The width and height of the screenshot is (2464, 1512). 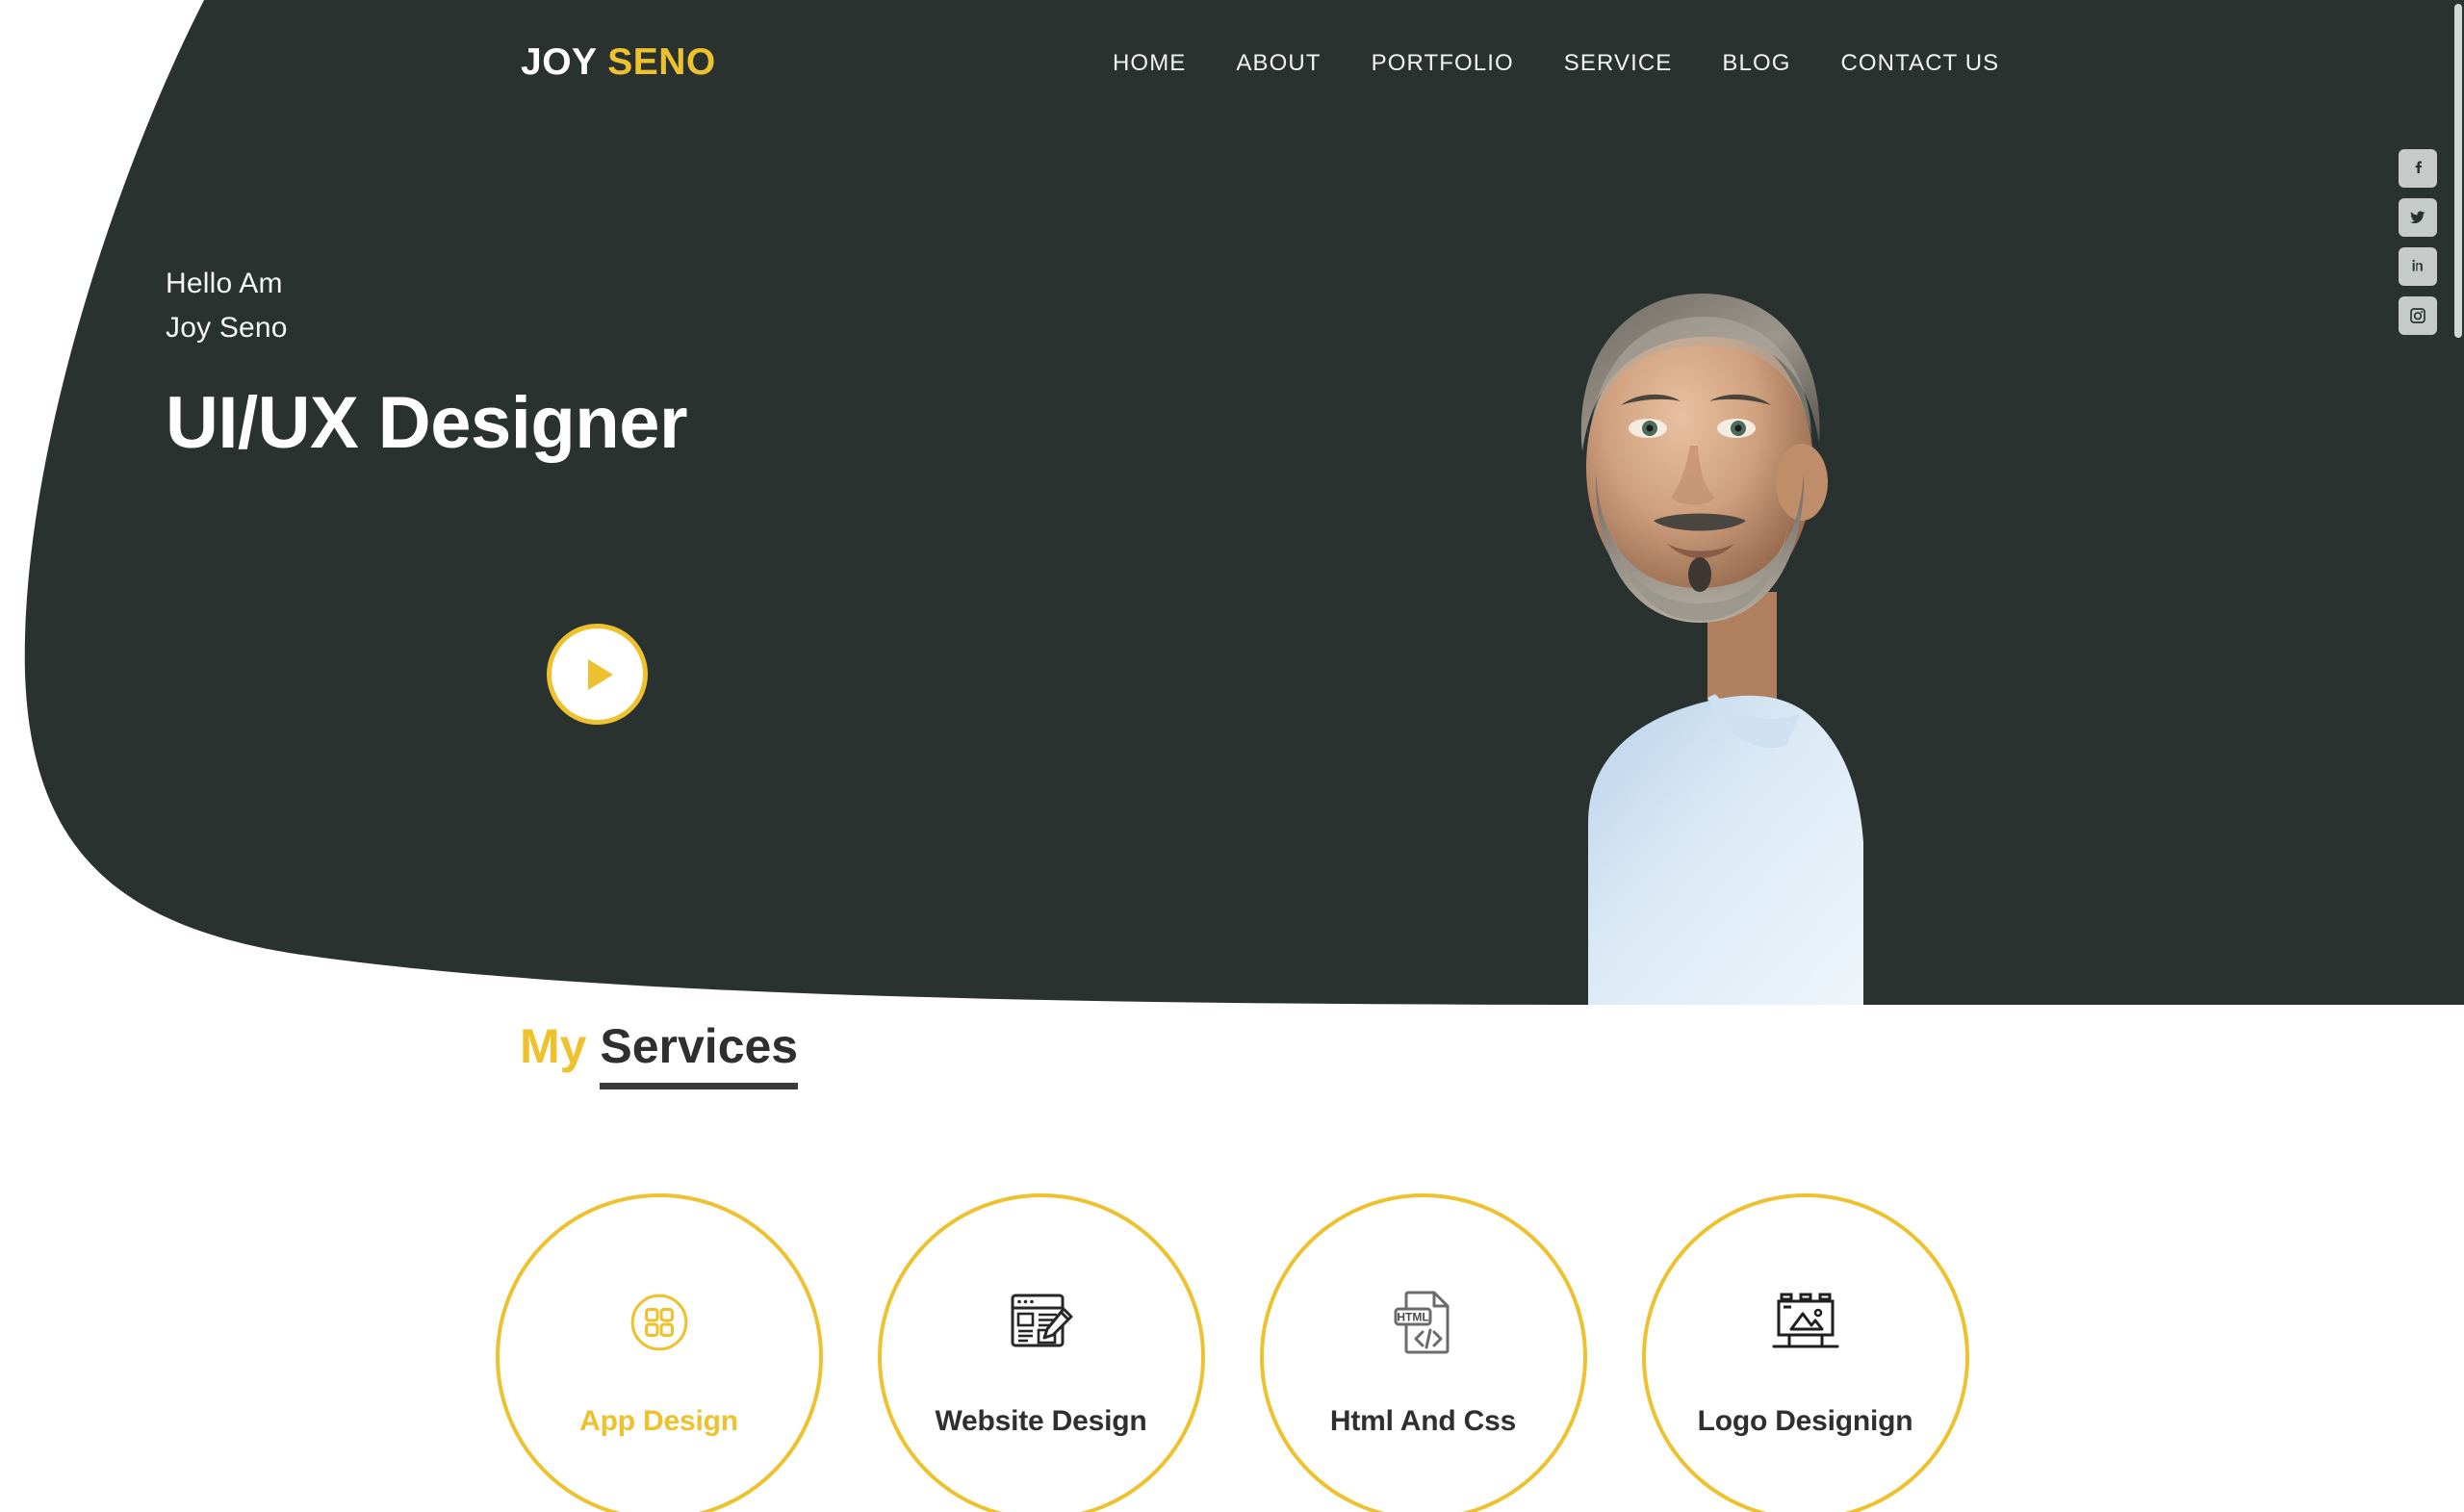 What do you see at coordinates (2458, 171) in the screenshot?
I see `page-scrollbar-thumb` at bounding box center [2458, 171].